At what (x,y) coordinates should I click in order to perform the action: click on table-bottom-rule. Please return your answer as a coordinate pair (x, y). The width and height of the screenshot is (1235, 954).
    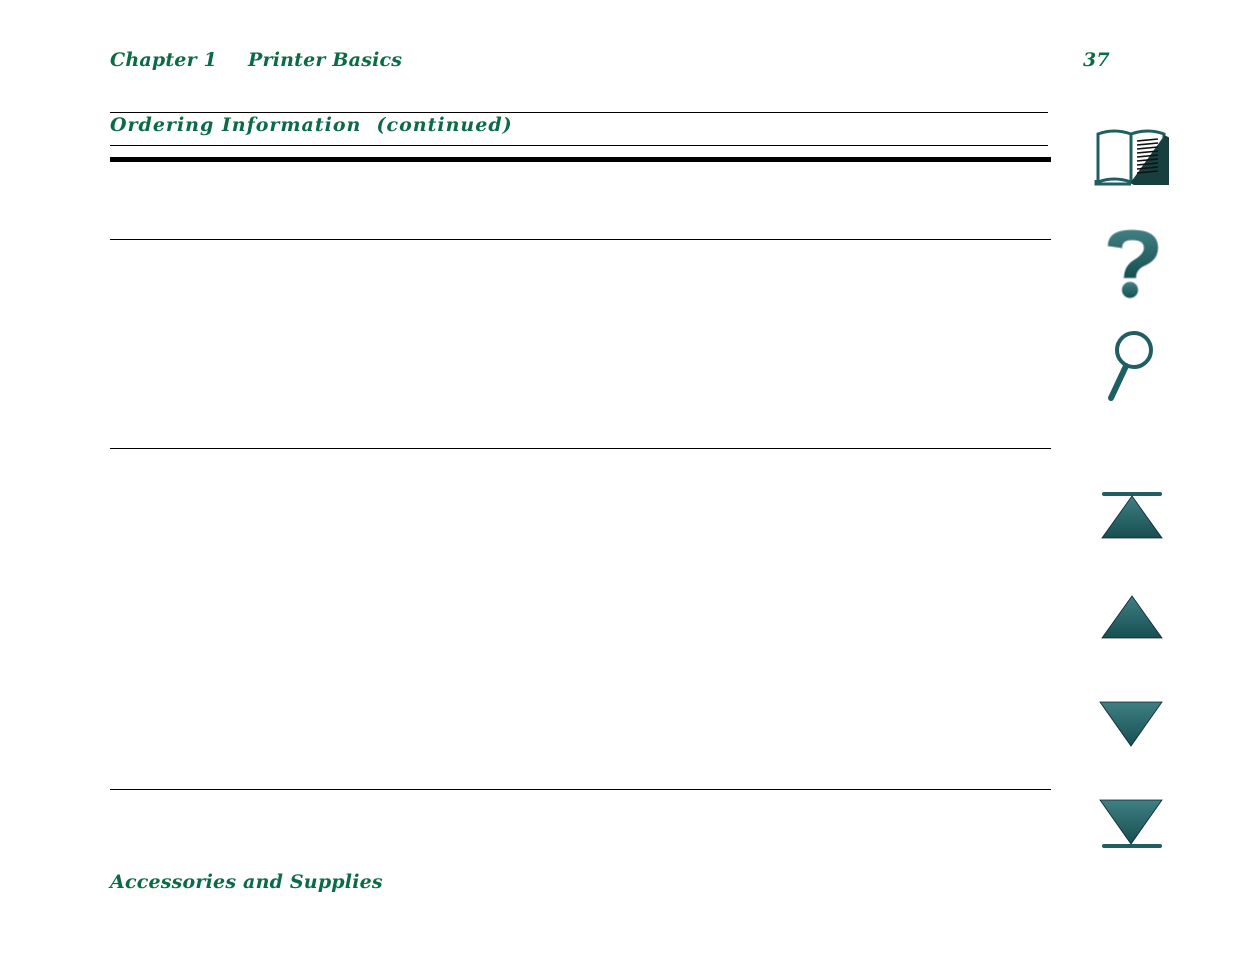
    Looking at the image, I should click on (580, 789).